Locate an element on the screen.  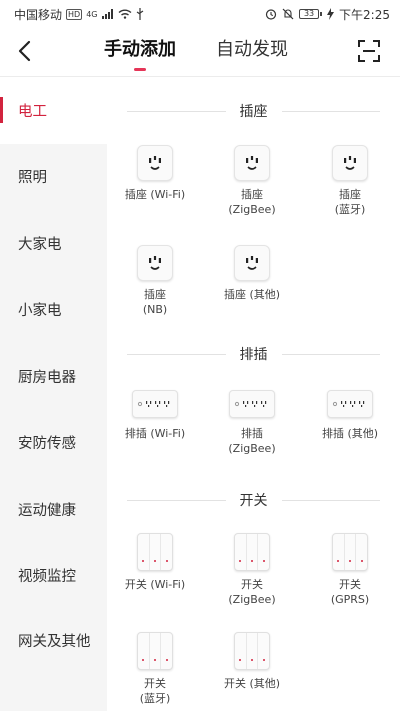
mute-icon is located at coordinates (288, 14).